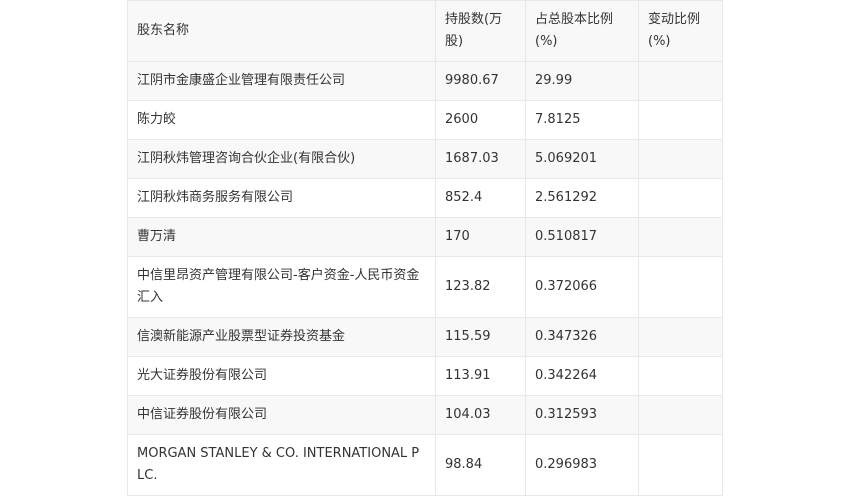 The height and width of the screenshot is (496, 850). What do you see at coordinates (480, 237) in the screenshot?
I see `cell-shares: 170` at bounding box center [480, 237].